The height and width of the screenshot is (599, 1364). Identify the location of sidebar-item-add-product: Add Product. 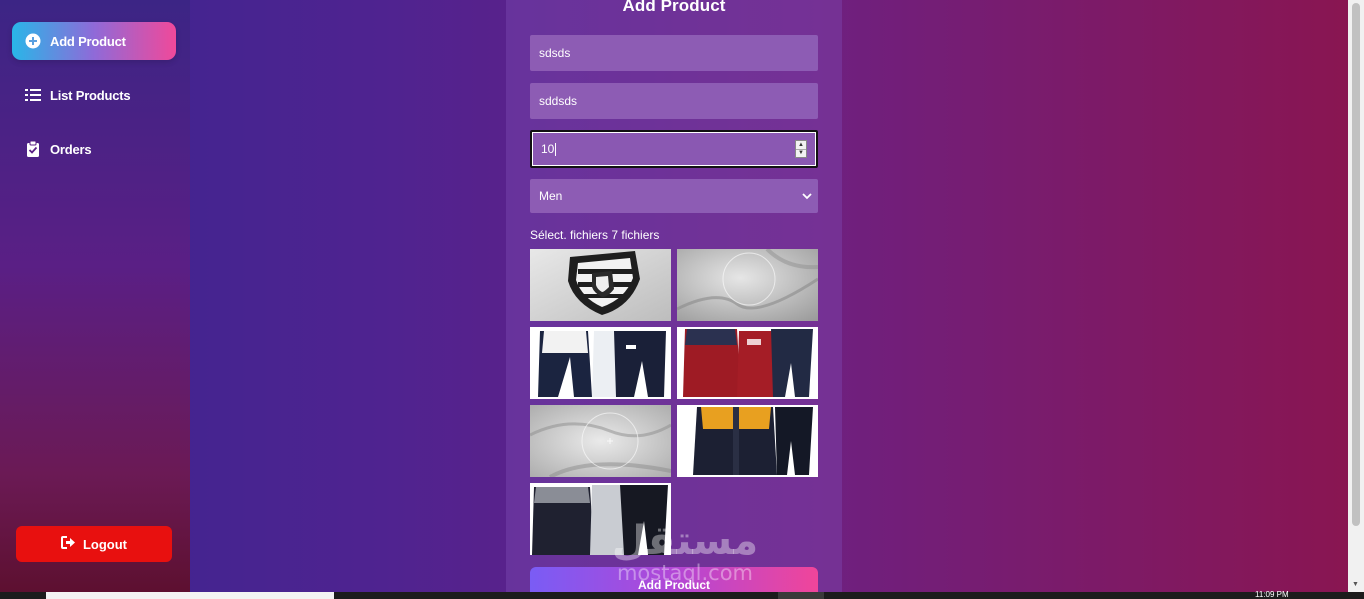
(94, 41).